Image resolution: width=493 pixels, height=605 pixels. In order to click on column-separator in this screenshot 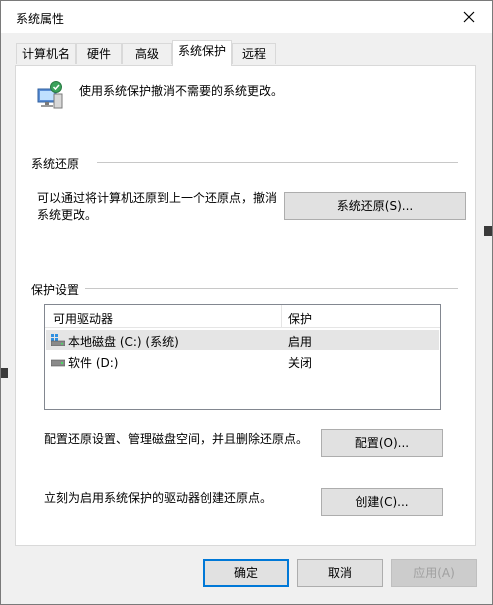, I will do `click(281, 316)`.